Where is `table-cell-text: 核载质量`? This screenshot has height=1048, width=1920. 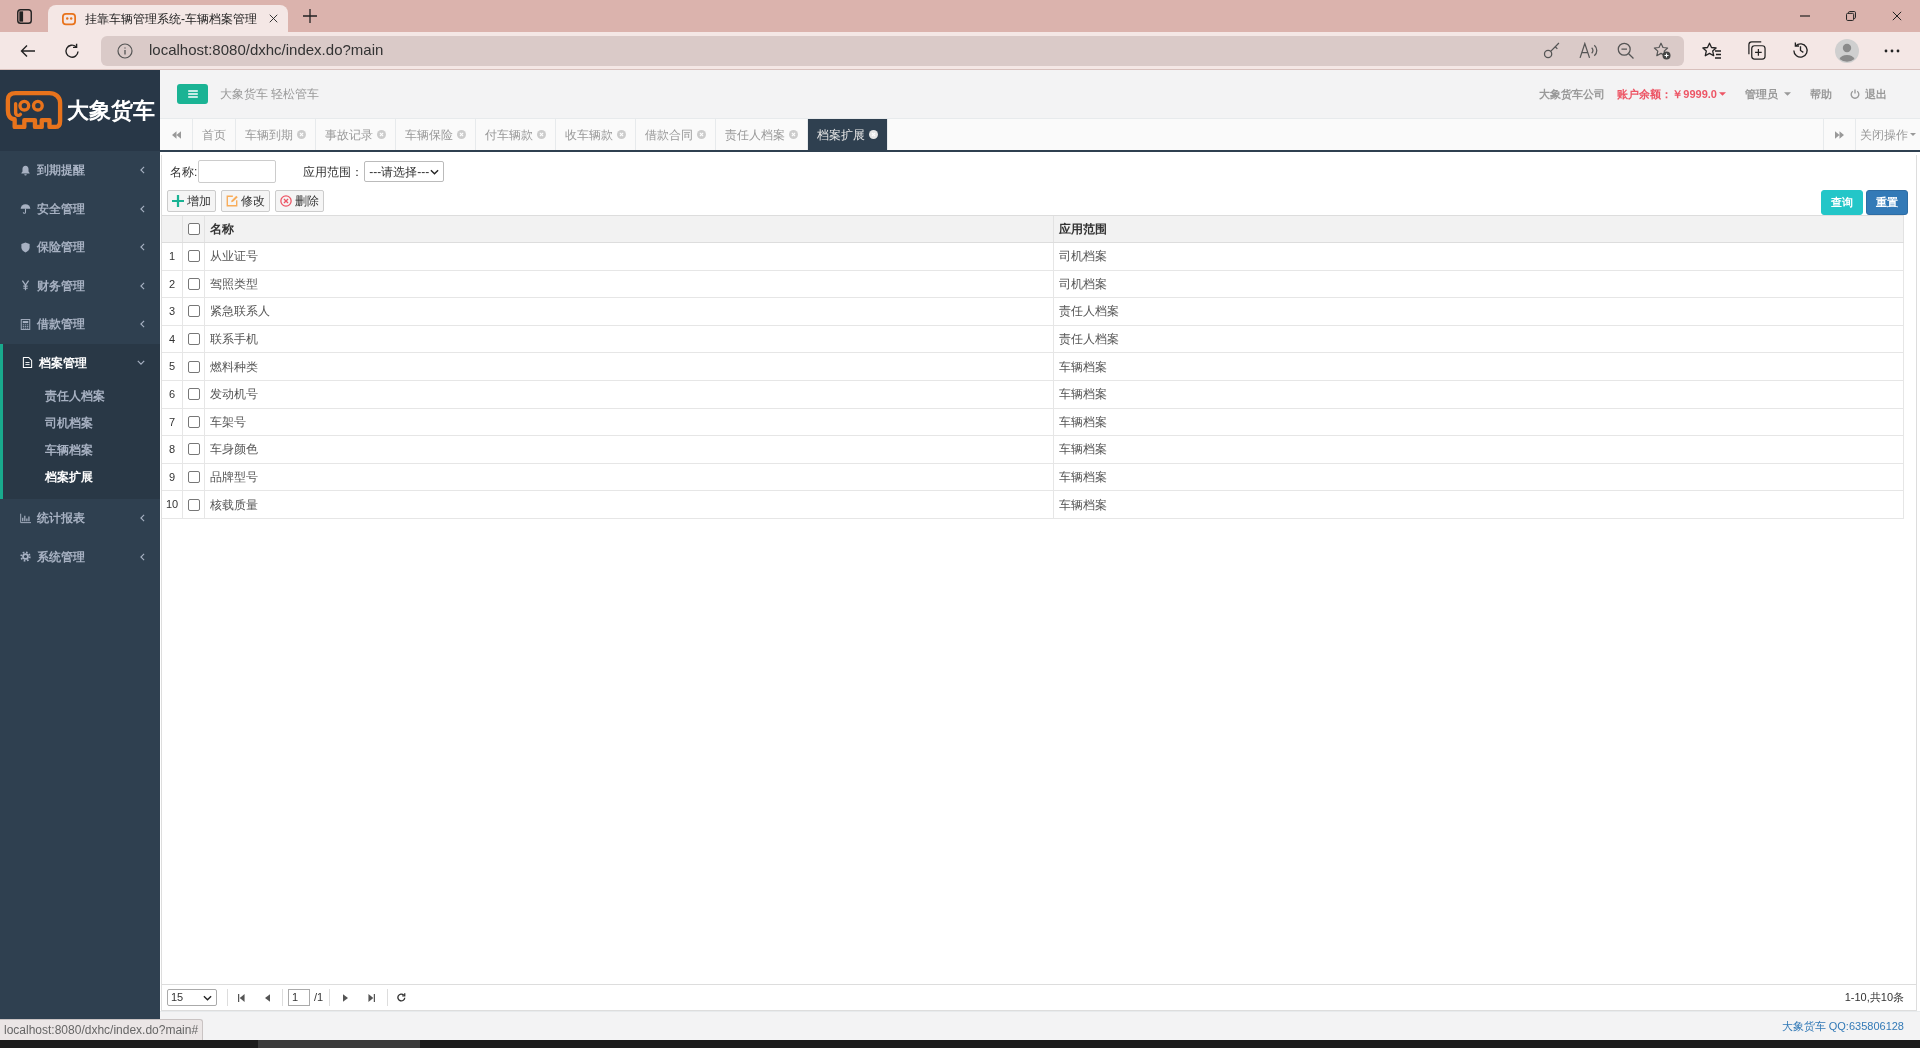 table-cell-text: 核载质量 is located at coordinates (234, 505).